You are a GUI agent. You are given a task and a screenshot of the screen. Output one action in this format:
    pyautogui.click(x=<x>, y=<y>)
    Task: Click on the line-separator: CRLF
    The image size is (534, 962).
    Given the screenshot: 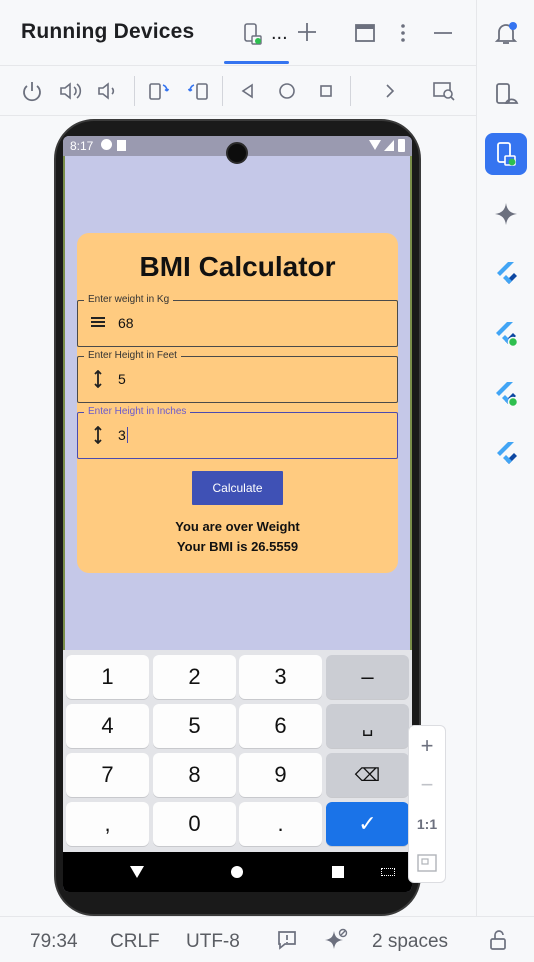 What is the action you would take?
    pyautogui.click(x=135, y=942)
    